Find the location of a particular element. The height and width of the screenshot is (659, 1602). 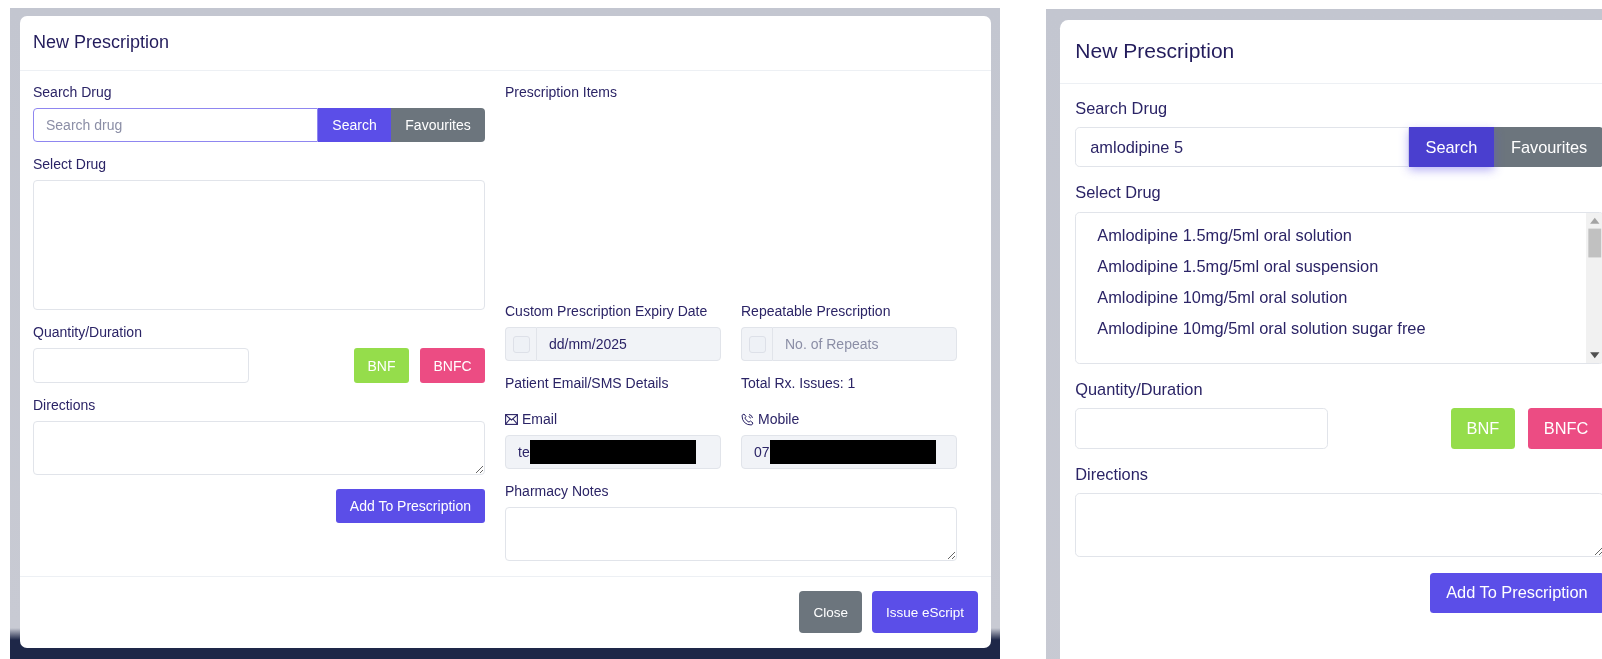

field-label: Repeatable Prescription is located at coordinates (816, 311).